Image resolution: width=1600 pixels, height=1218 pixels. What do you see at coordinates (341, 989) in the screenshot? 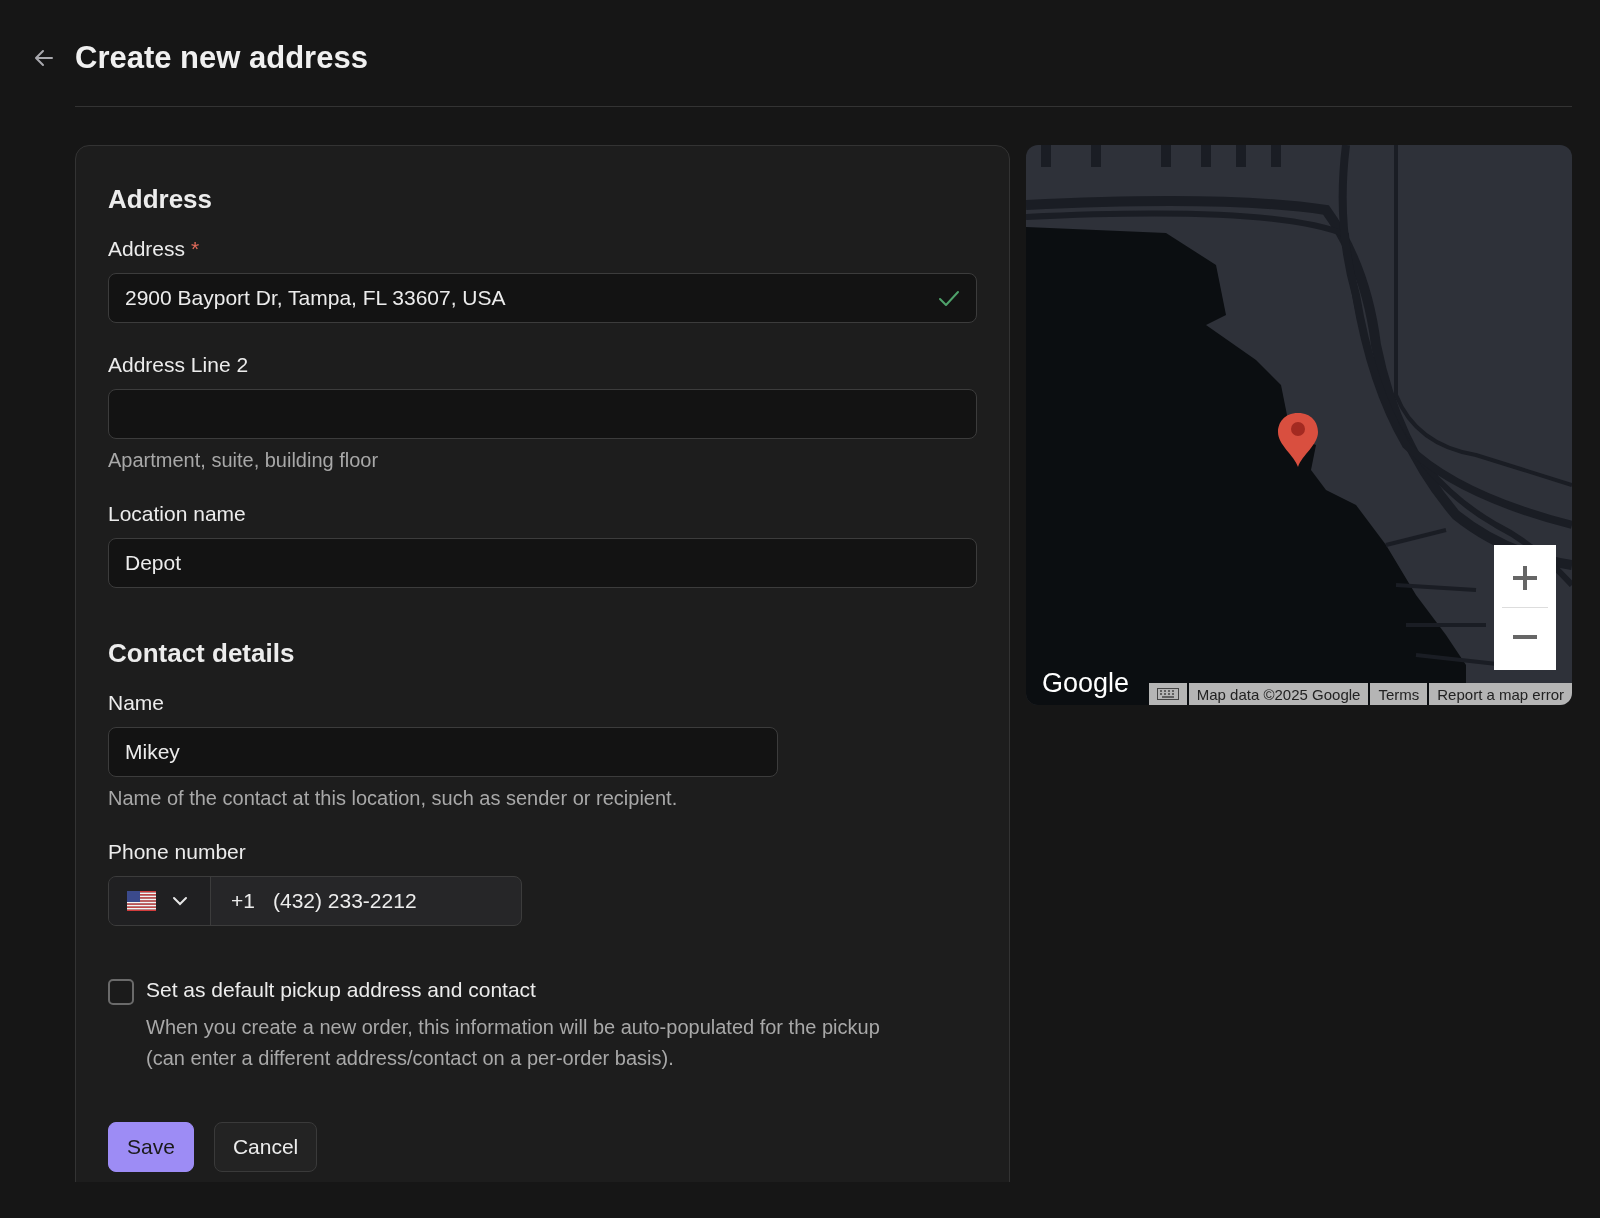
I see `checkbox-label: Set as default pickup address and contact` at bounding box center [341, 989].